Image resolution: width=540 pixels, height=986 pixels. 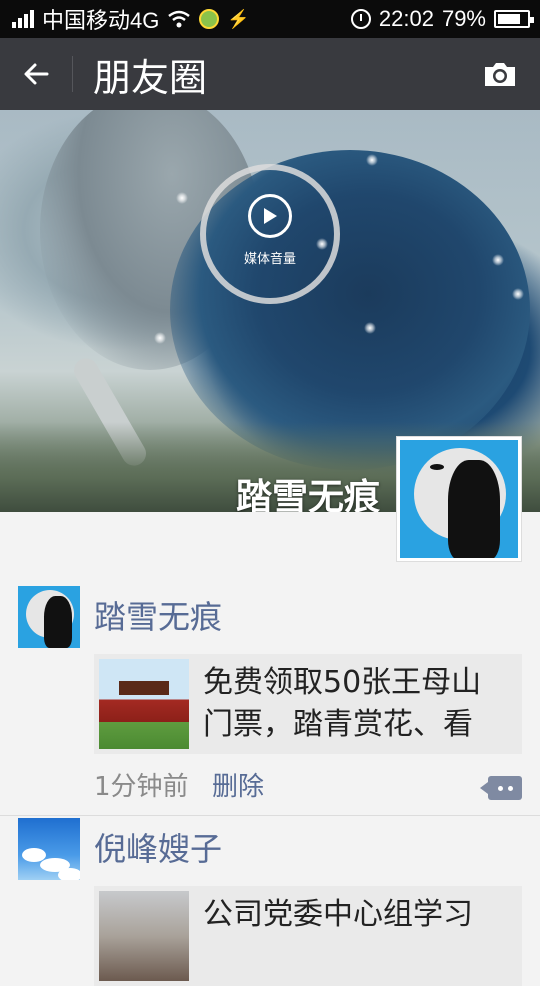 I want to click on usb-icon: ⚡, so click(x=238, y=18).